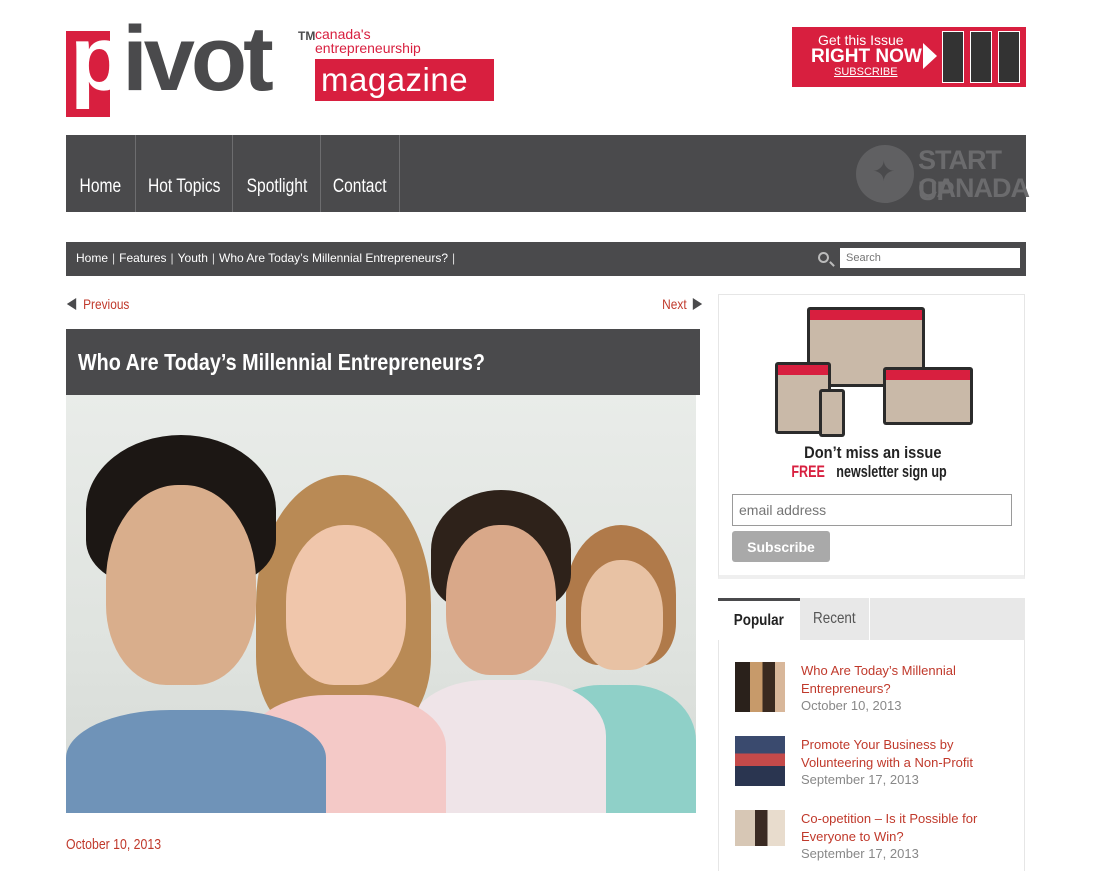 The image size is (1116, 871). Describe the element at coordinates (875, 372) in the screenshot. I see `devices-image` at that location.